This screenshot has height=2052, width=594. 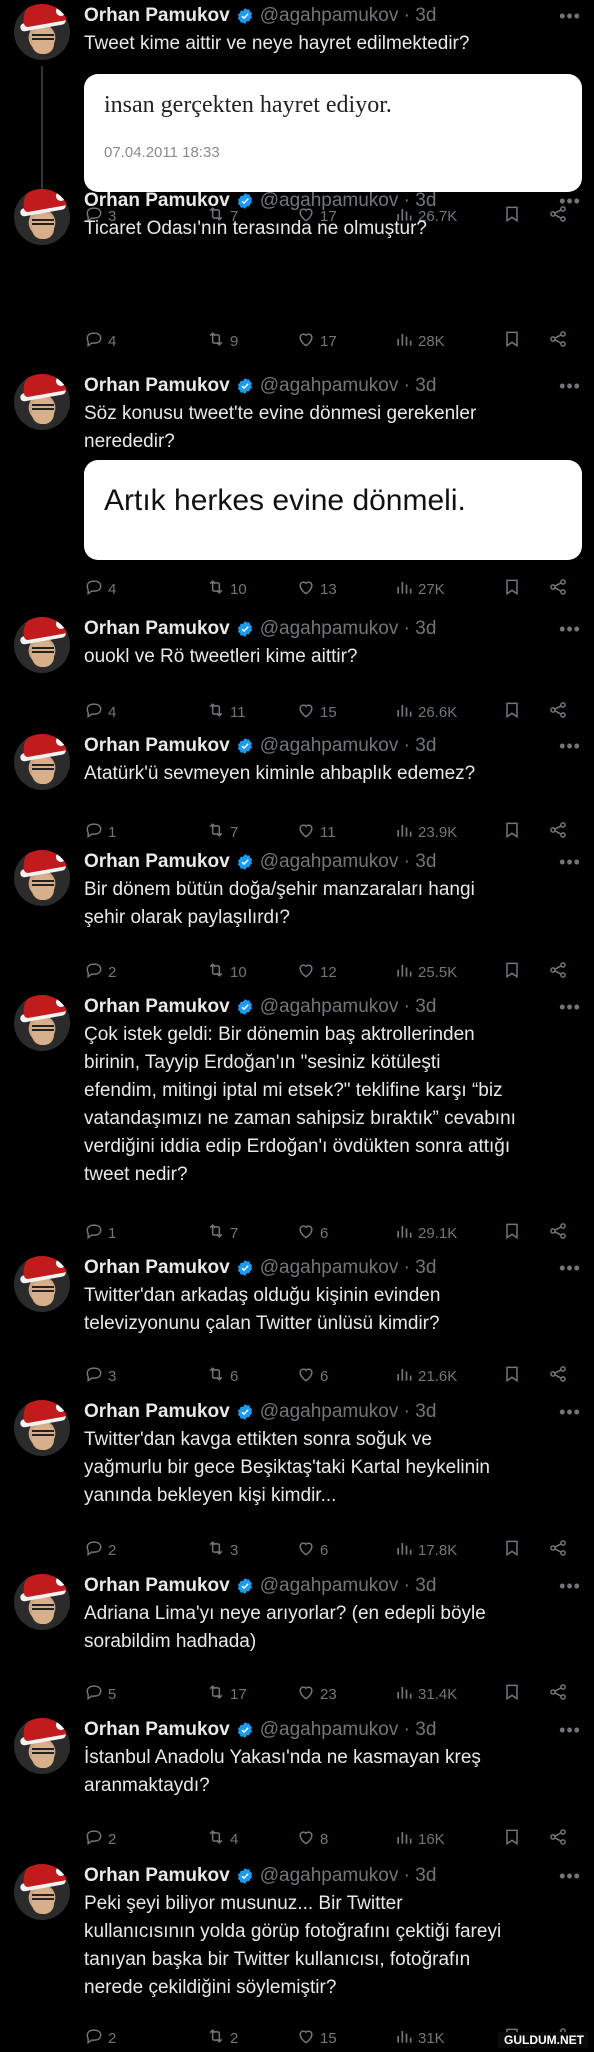 I want to click on retweet-button: 11, so click(x=226, y=712).